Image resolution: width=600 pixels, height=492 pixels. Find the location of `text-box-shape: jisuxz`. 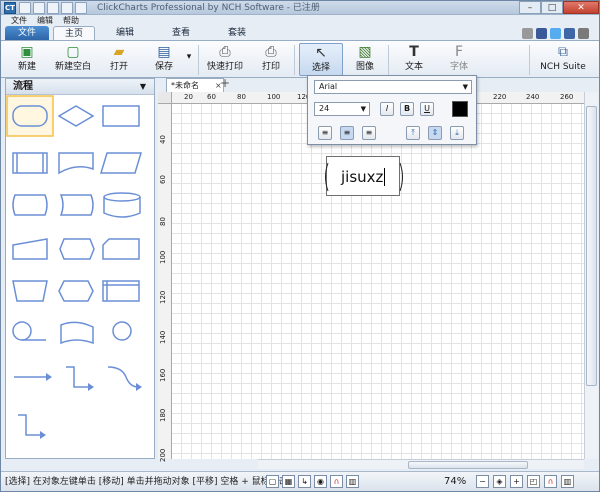

text-box-shape: jisuxz is located at coordinates (364, 176).